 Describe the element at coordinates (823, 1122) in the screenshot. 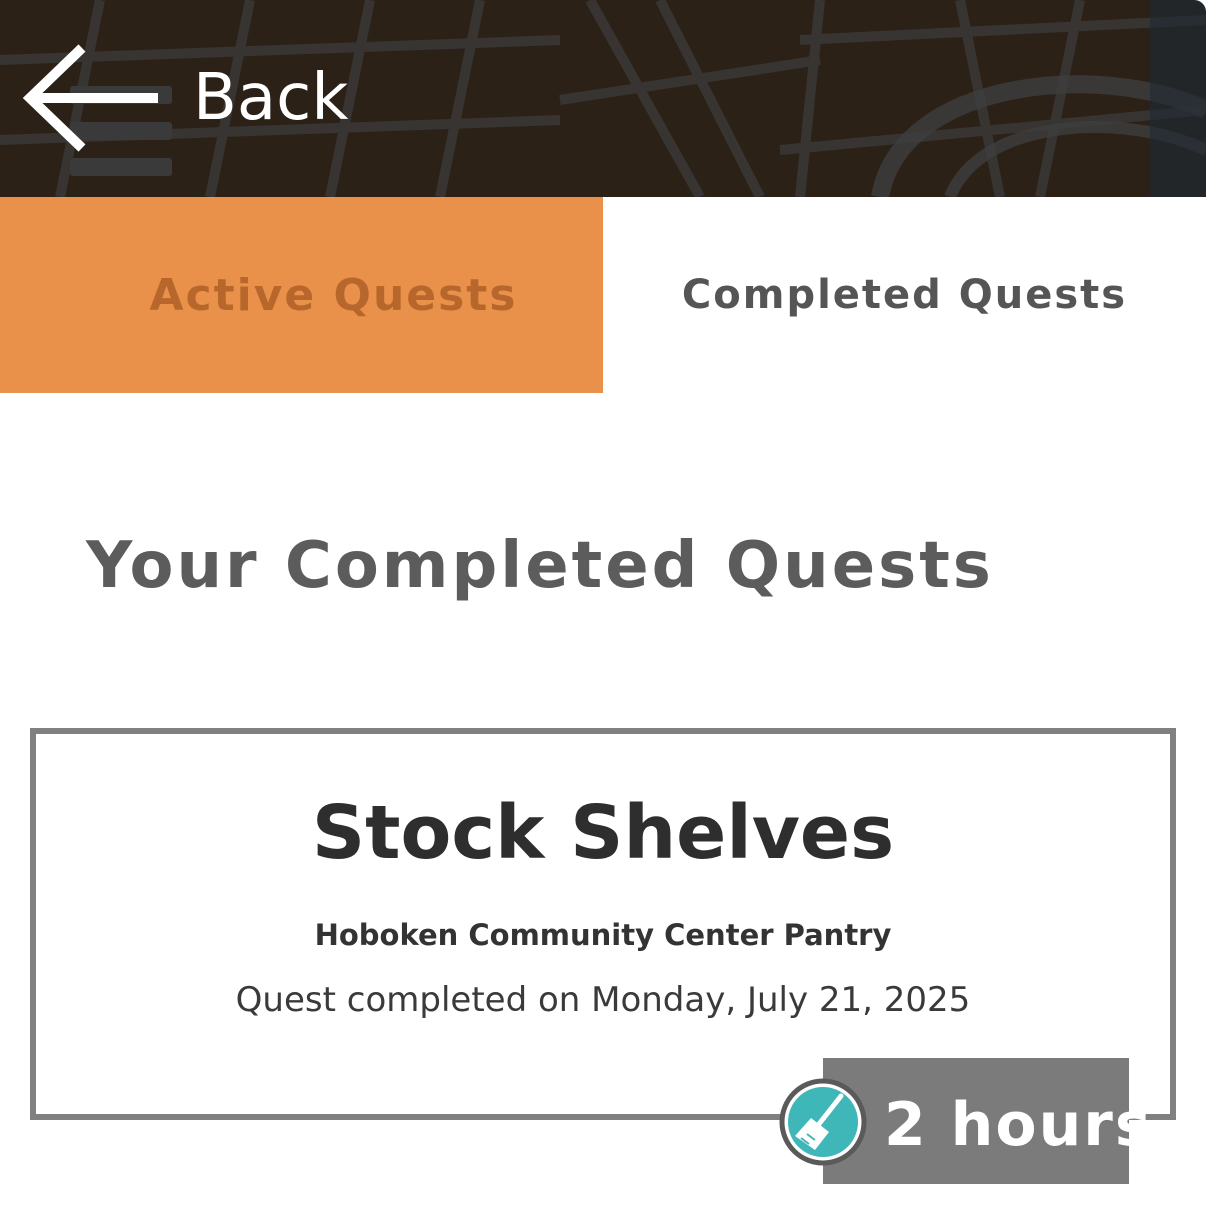

I see `broom-icon` at that location.